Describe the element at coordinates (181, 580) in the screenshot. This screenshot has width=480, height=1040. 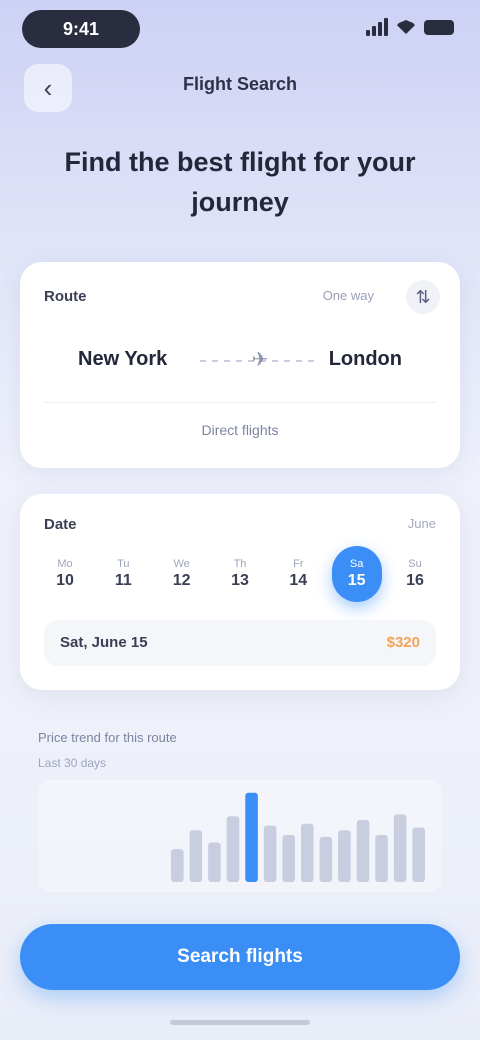
I see `day-number: 12` at that location.